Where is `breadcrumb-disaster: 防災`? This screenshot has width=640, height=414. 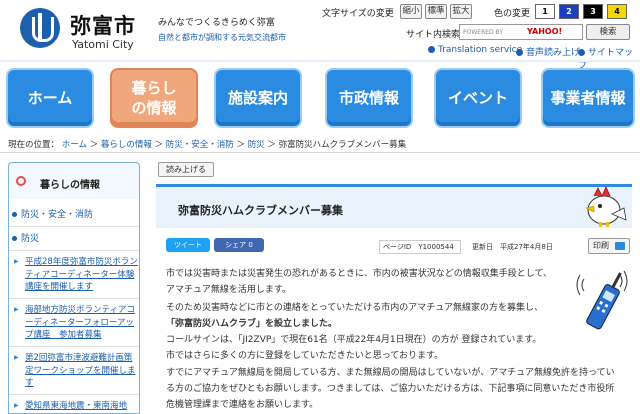
breadcrumb-disaster: 防災 is located at coordinates (256, 145).